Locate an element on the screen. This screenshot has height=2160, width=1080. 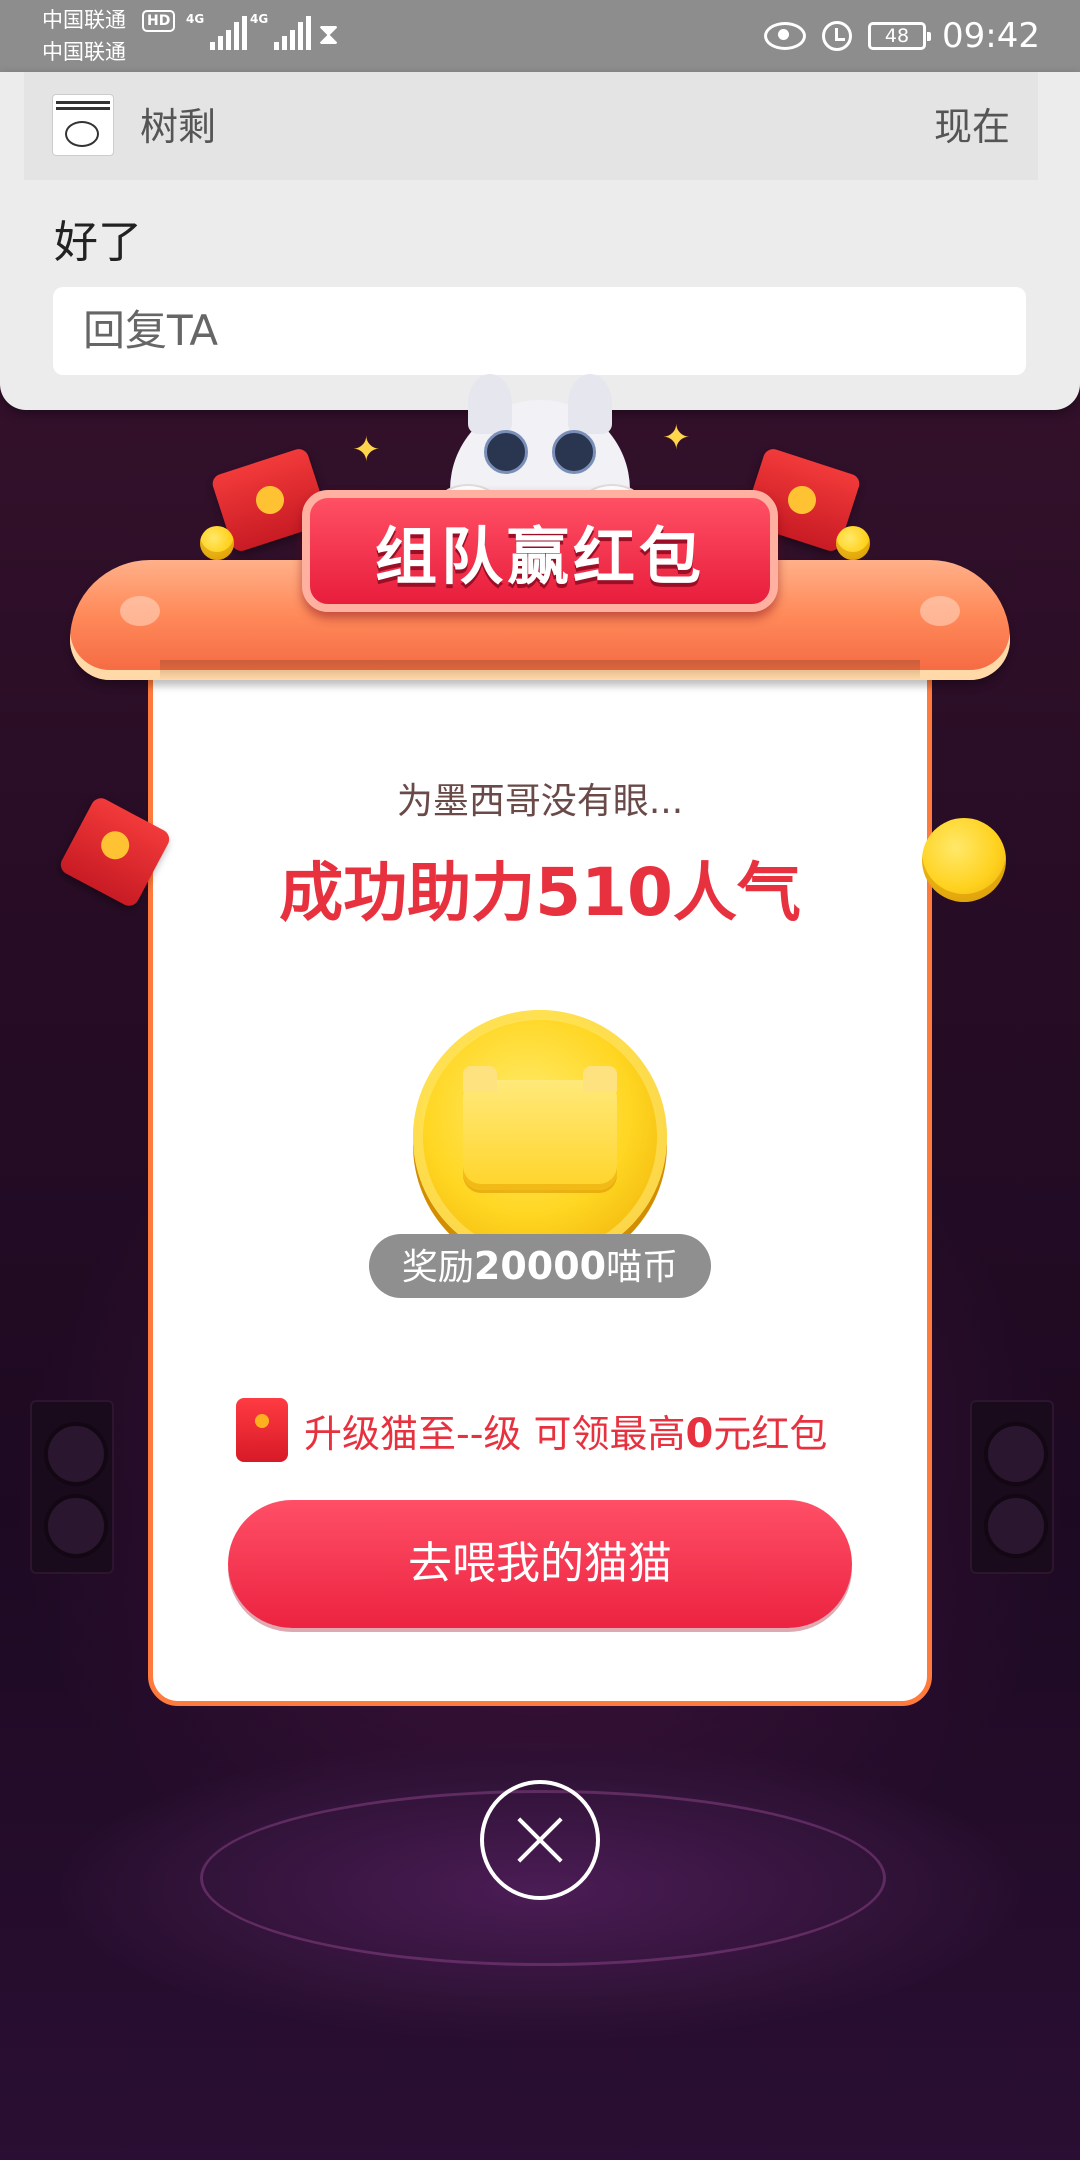
upgrade-text: 升级猫至--级 可领最高0元红包 is located at coordinates (565, 1430).